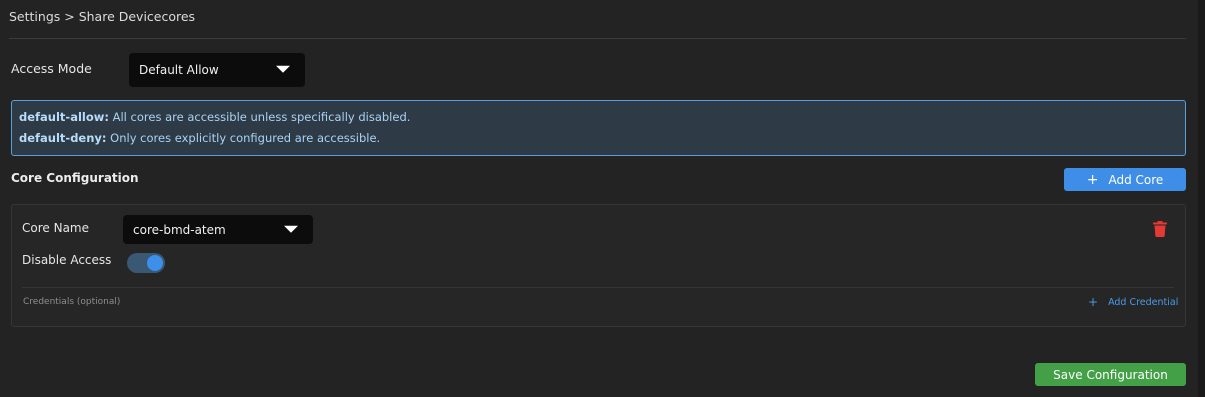 Image resolution: width=1205 pixels, height=397 pixels. I want to click on save-configuration-button: Save Configuration, so click(1110, 374).